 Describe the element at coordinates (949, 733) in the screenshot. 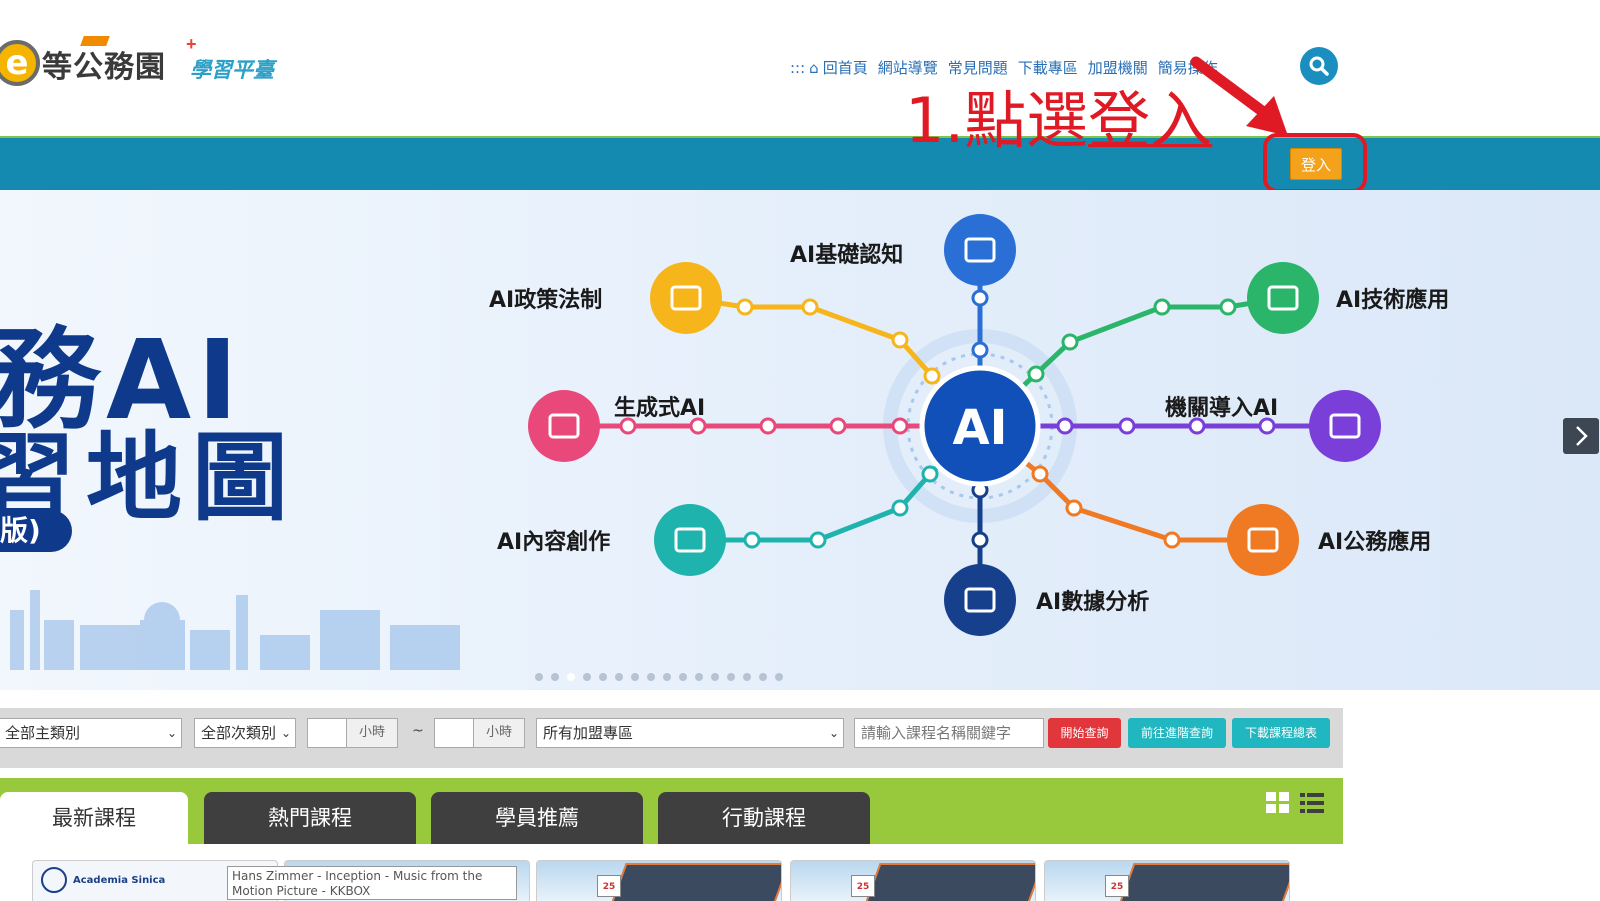

I see `keyword-input: 請輸入課程名稱關鍵字` at that location.